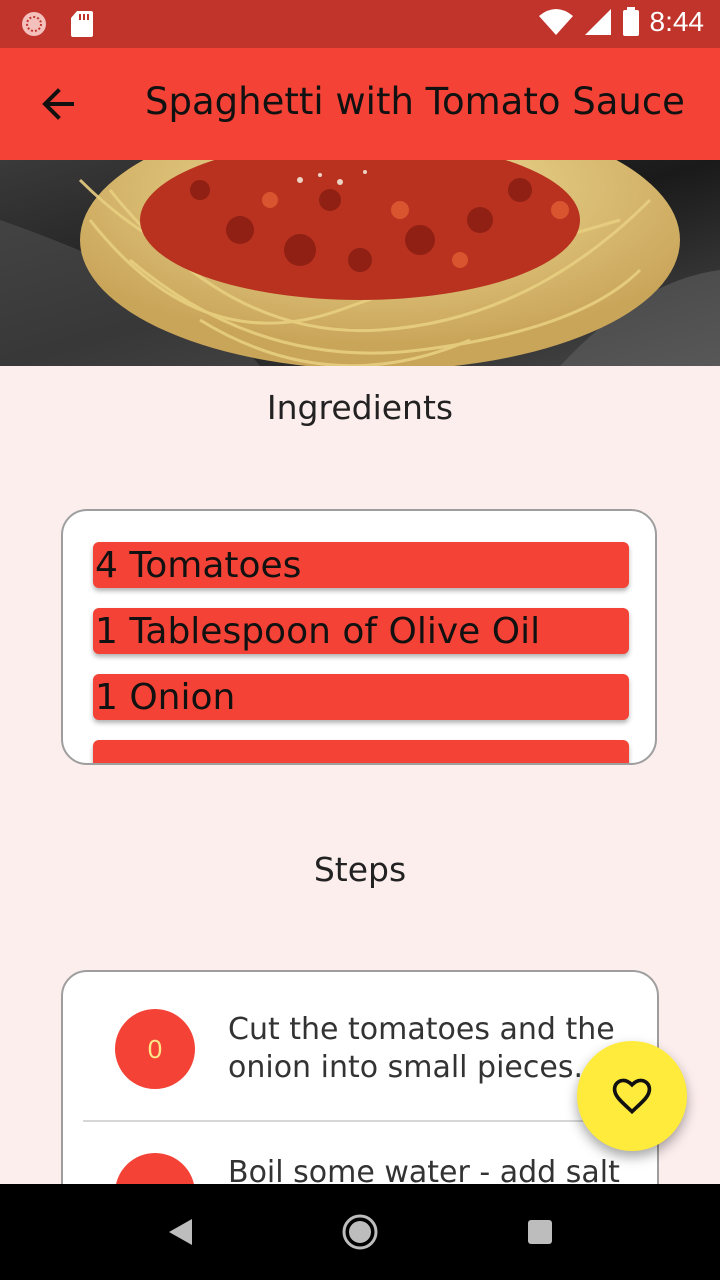 Image resolution: width=720 pixels, height=1280 pixels. Describe the element at coordinates (155, 1049) in the screenshot. I see `step-number-badge: 0` at that location.